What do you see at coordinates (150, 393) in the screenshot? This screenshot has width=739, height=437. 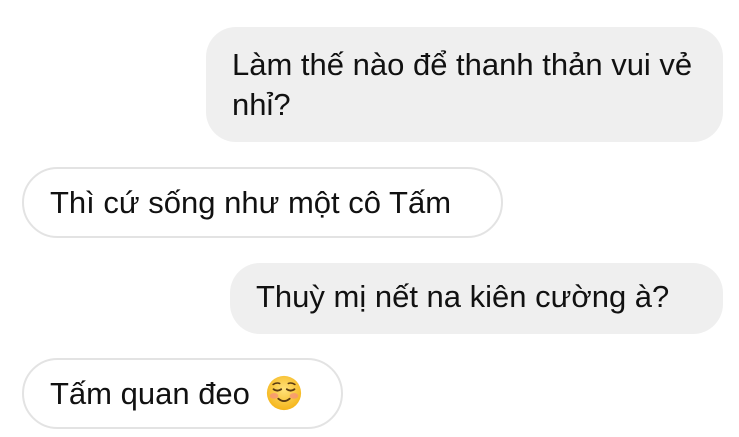 I see `message-text: Tấm quan đeo` at bounding box center [150, 393].